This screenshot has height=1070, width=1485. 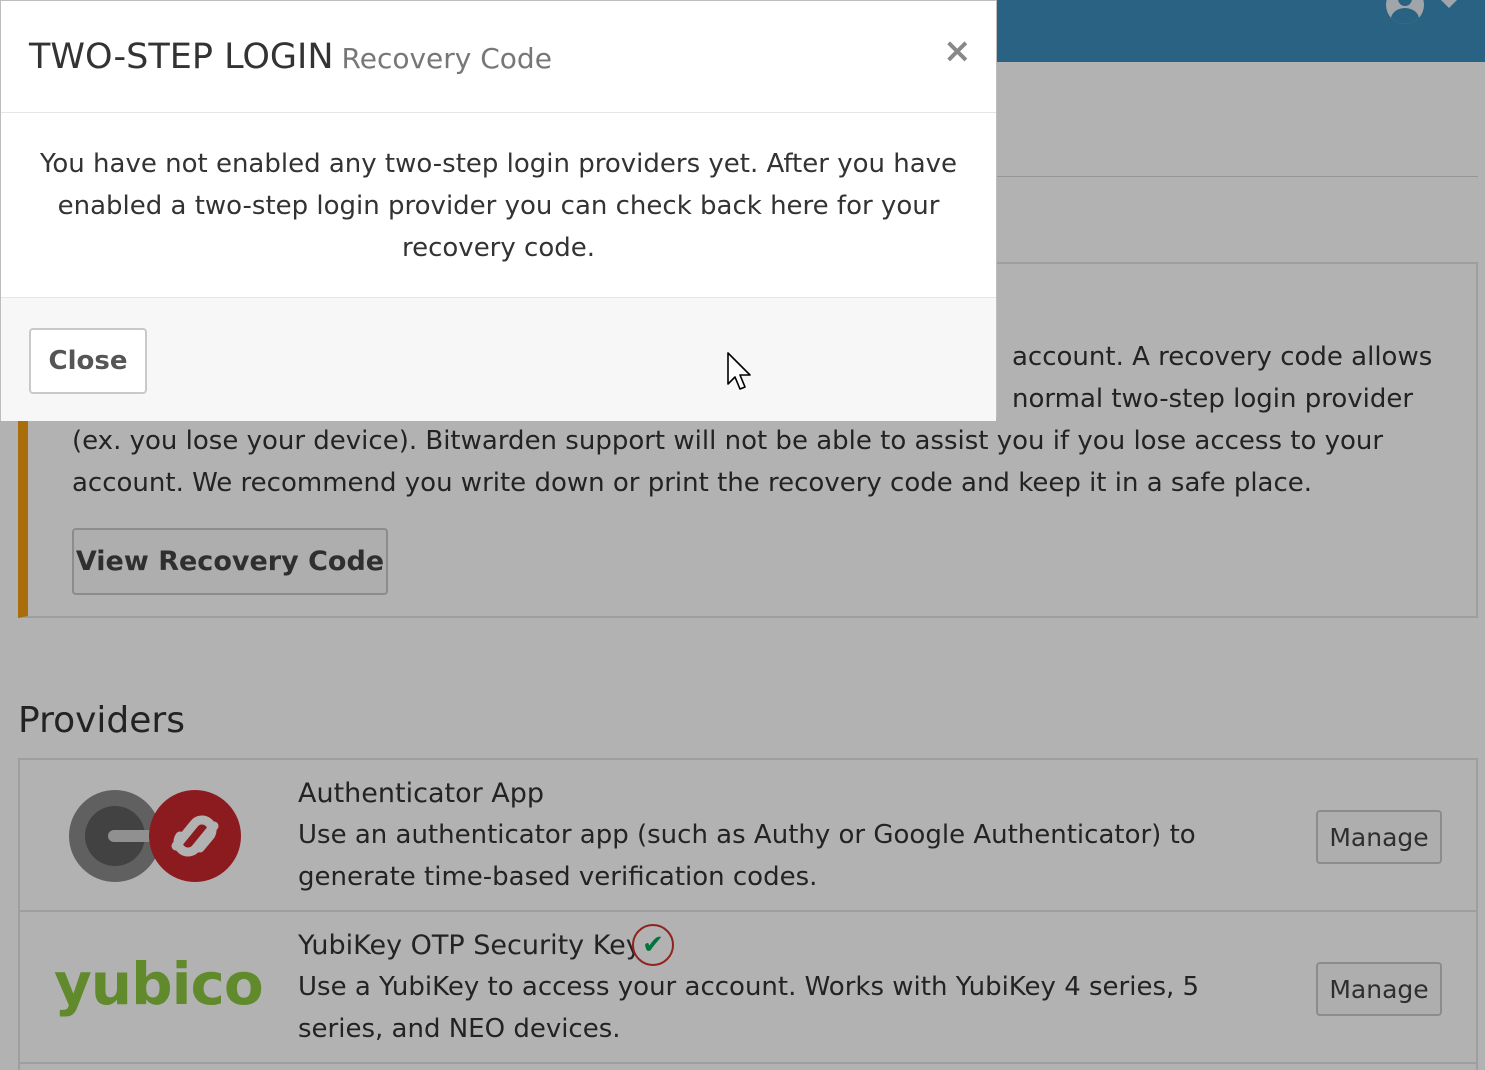 I want to click on modal-header: TWO-STEP LOGIN Recovery Code ×, so click(x=498, y=57).